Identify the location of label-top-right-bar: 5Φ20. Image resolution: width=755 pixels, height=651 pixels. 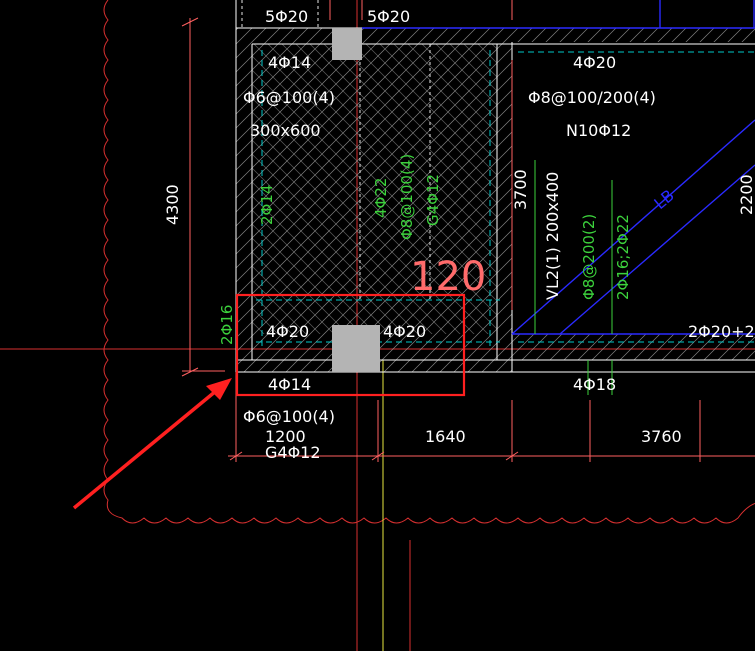
(388, 16).